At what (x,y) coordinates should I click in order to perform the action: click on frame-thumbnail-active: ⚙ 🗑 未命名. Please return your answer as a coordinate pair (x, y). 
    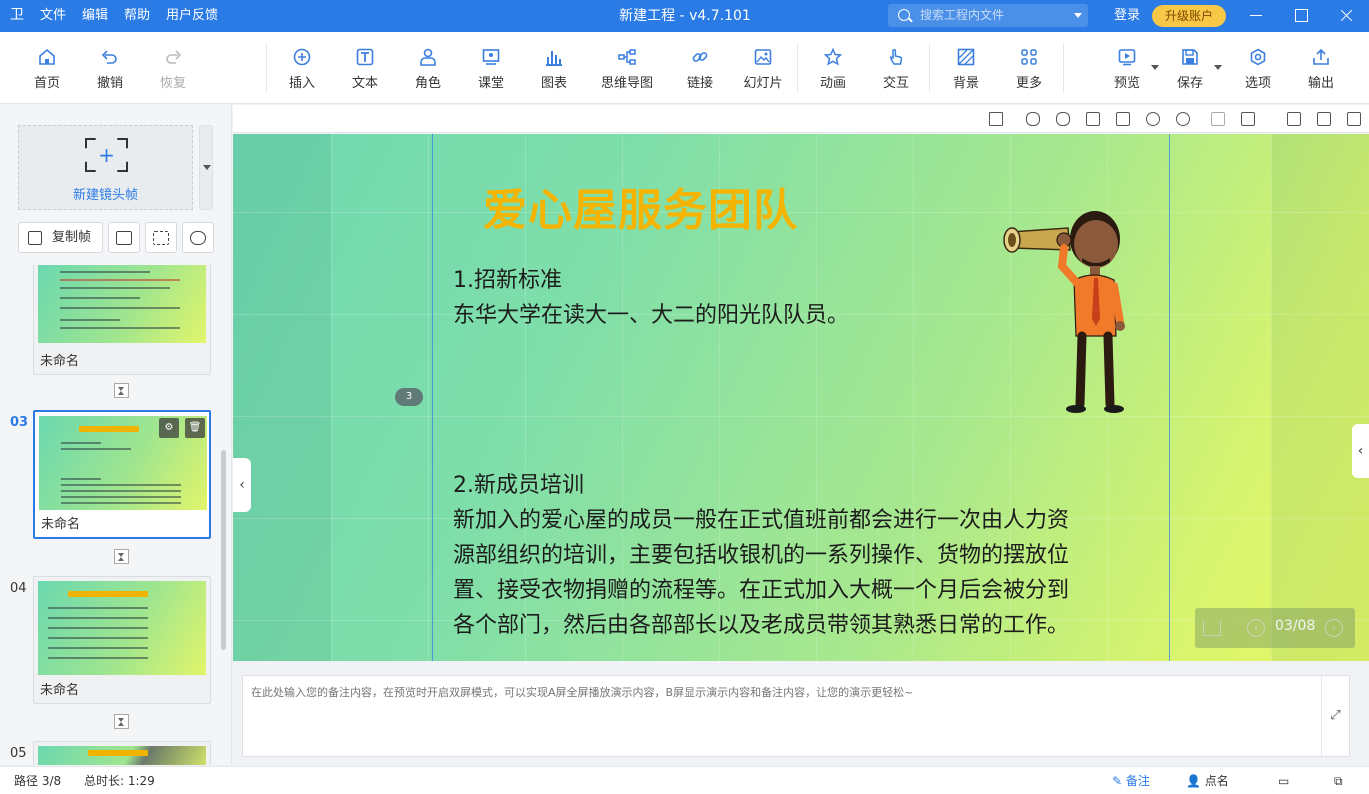
    Looking at the image, I should click on (122, 474).